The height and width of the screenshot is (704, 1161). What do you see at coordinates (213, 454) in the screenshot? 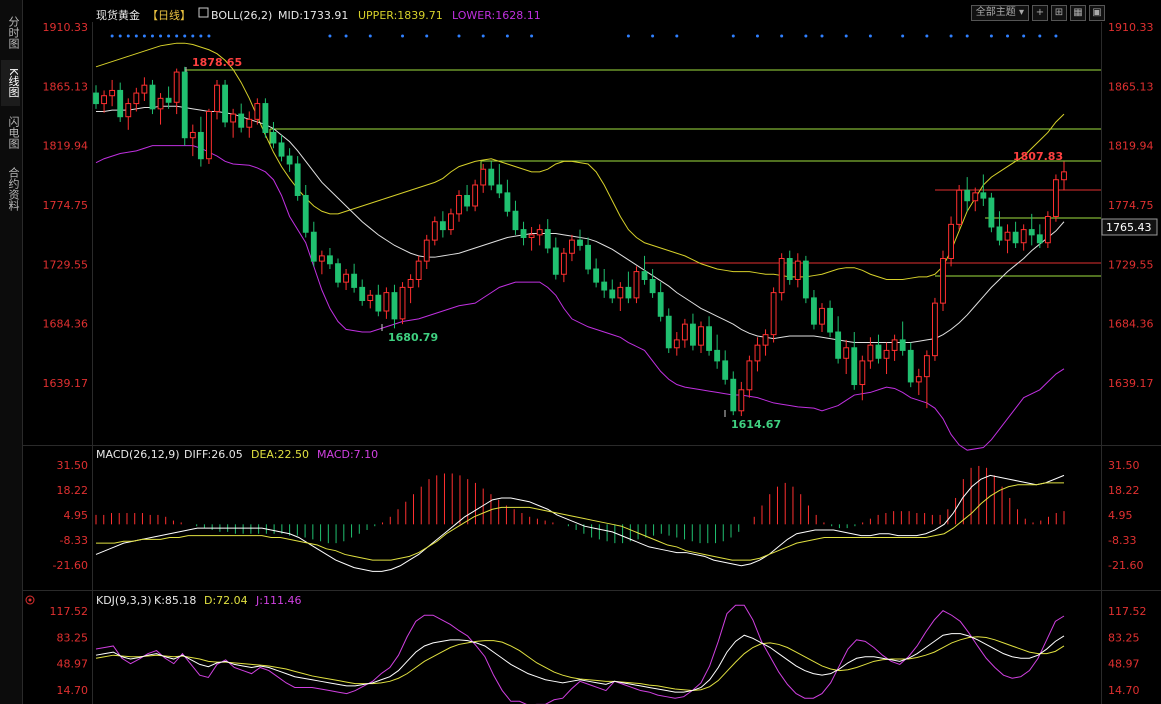
I see `macd-diff: DIFF:26.05` at bounding box center [213, 454].